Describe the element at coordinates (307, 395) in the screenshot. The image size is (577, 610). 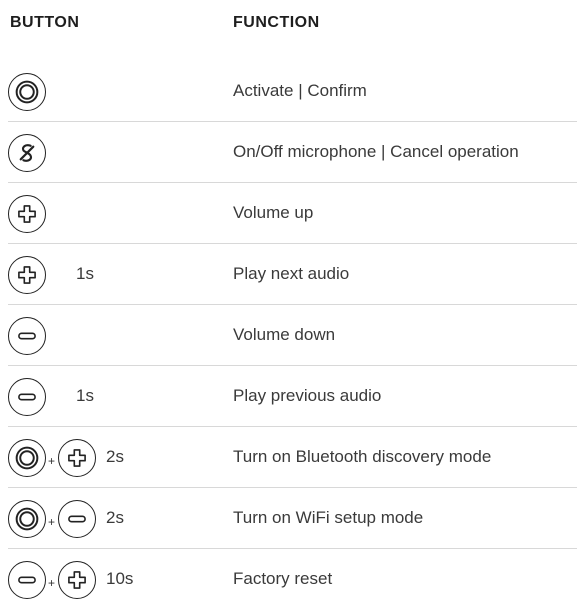
I see `function-label: Play previous audio` at that location.